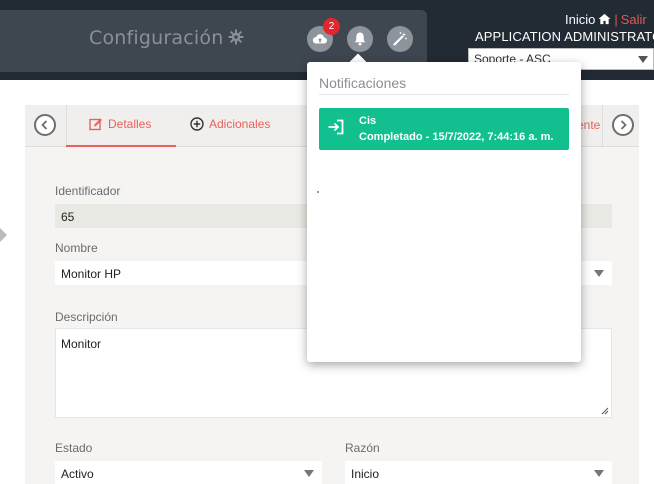 This screenshot has width=654, height=484. I want to click on tab-adicionales-label: Adicionales, so click(240, 124).